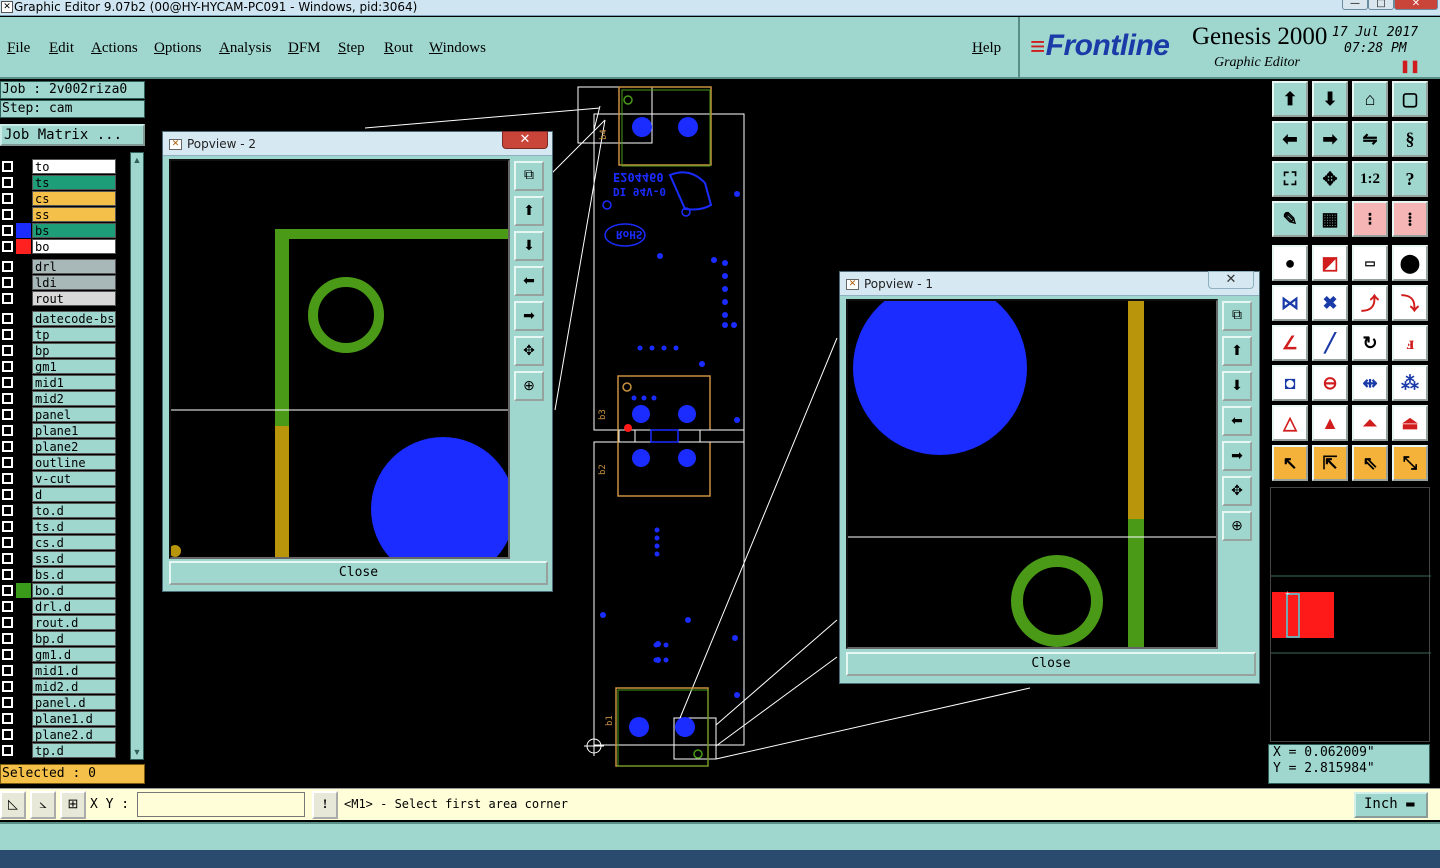 The height and width of the screenshot is (868, 1440). I want to click on layer-row: mid1, so click(59, 382).